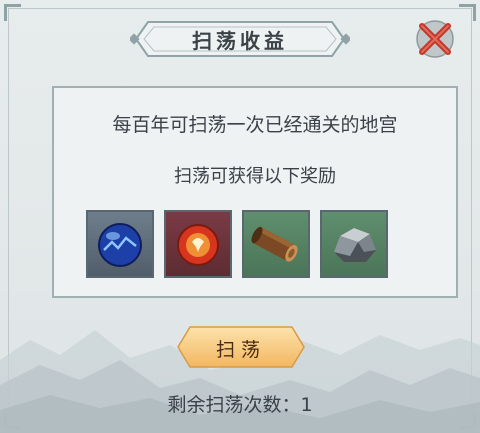 The height and width of the screenshot is (433, 480). I want to click on reward-item-blue-orb, so click(120, 244).